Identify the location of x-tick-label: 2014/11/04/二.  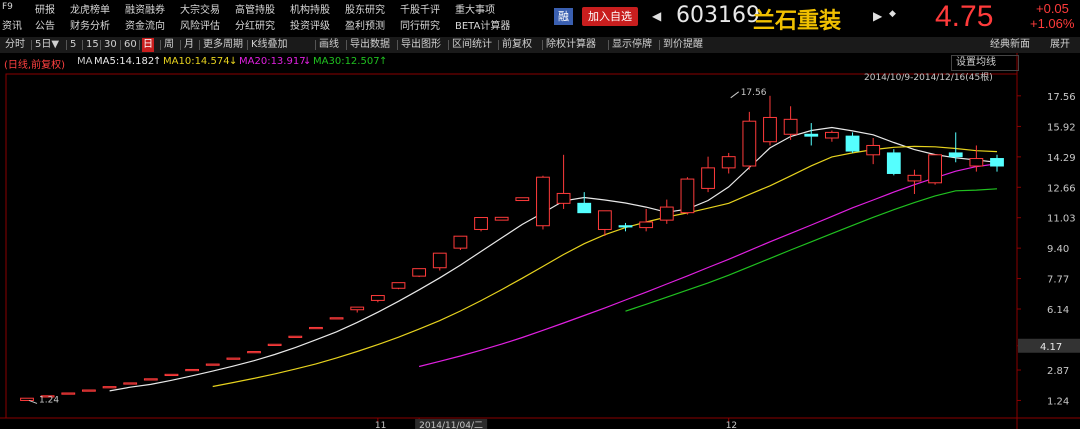
(451, 425).